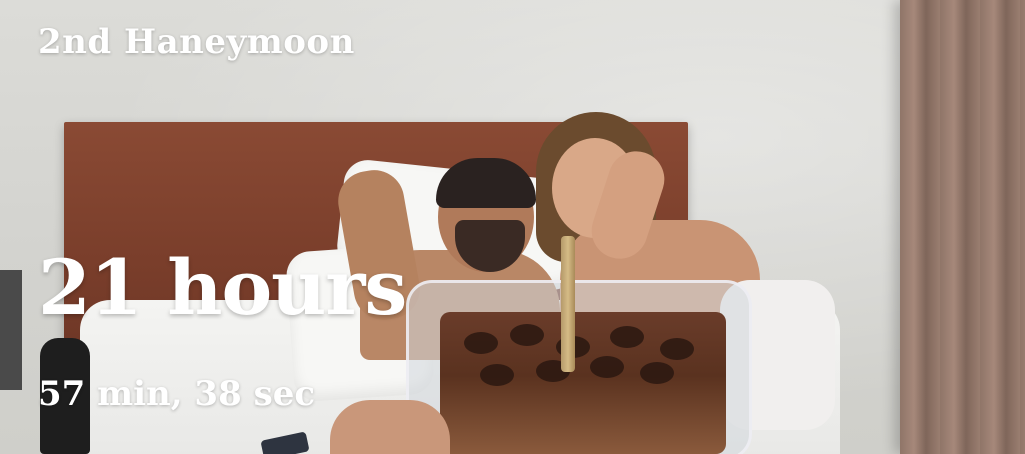 The image size is (1025, 454). I want to click on candle, so click(568, 304).